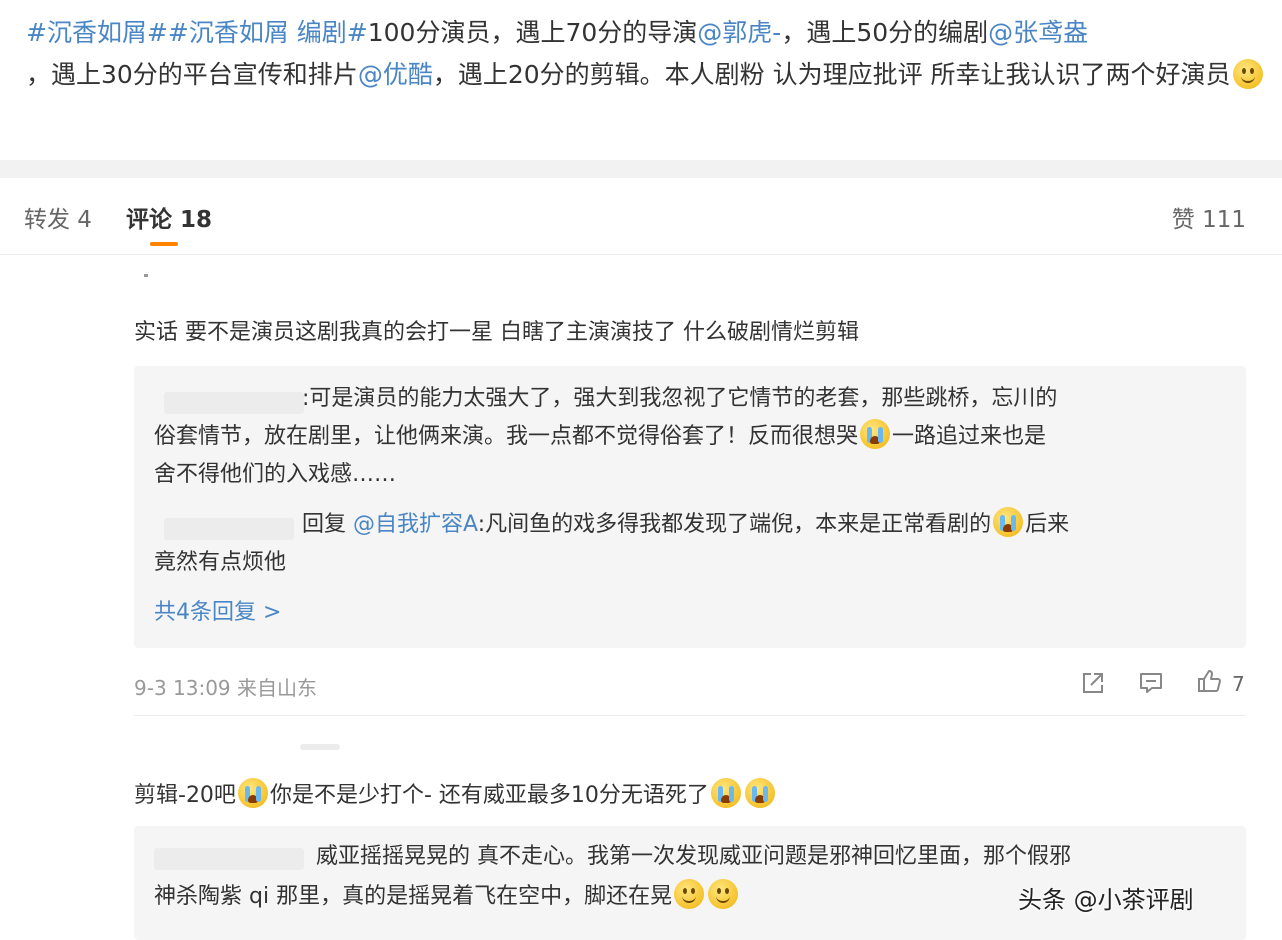 Image resolution: width=1282 pixels, height=940 pixels. What do you see at coordinates (885, 32) in the screenshot?
I see `post-text-segment: ，遇上50分的编剧` at bounding box center [885, 32].